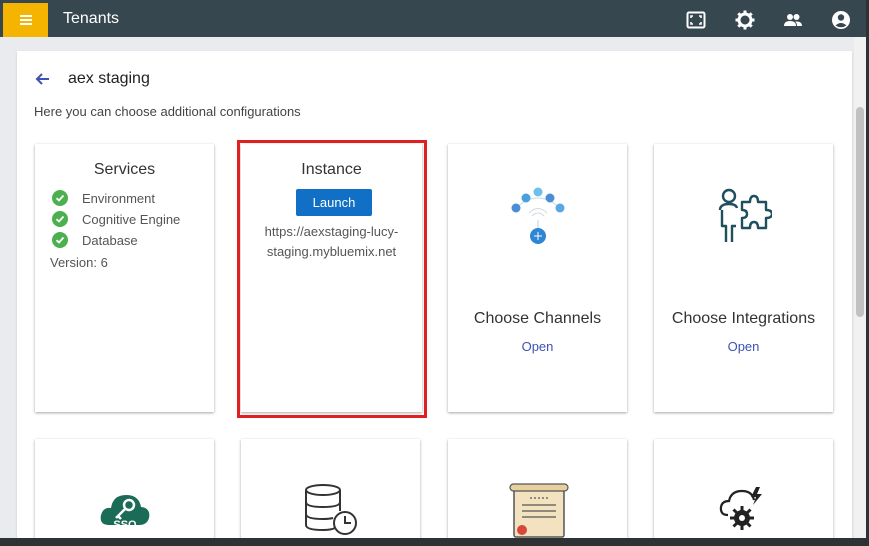 This screenshot has width=869, height=546. I want to click on certificate-icon, so click(539, 510).